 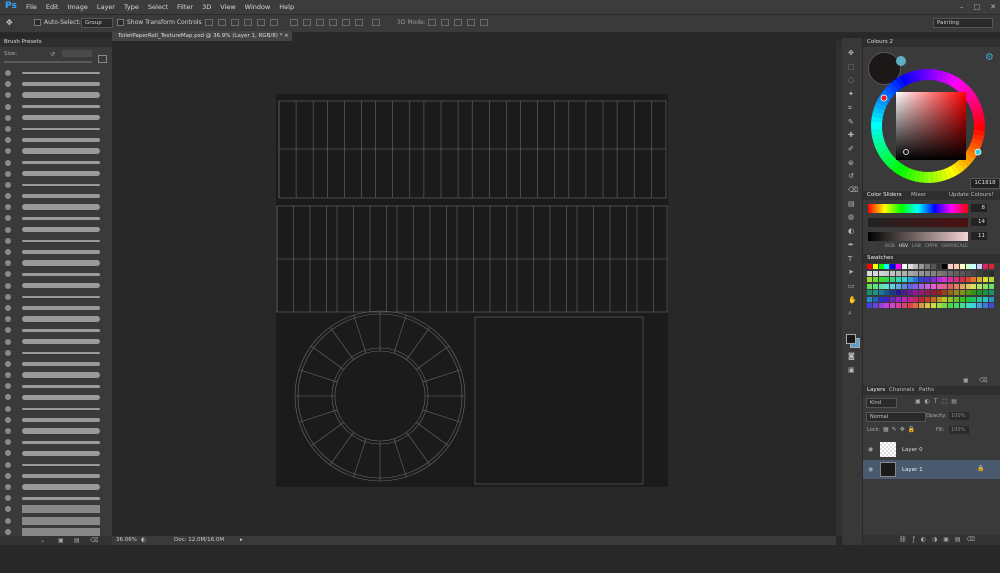 I want to click on minimize-button: –, so click(x=962, y=7).